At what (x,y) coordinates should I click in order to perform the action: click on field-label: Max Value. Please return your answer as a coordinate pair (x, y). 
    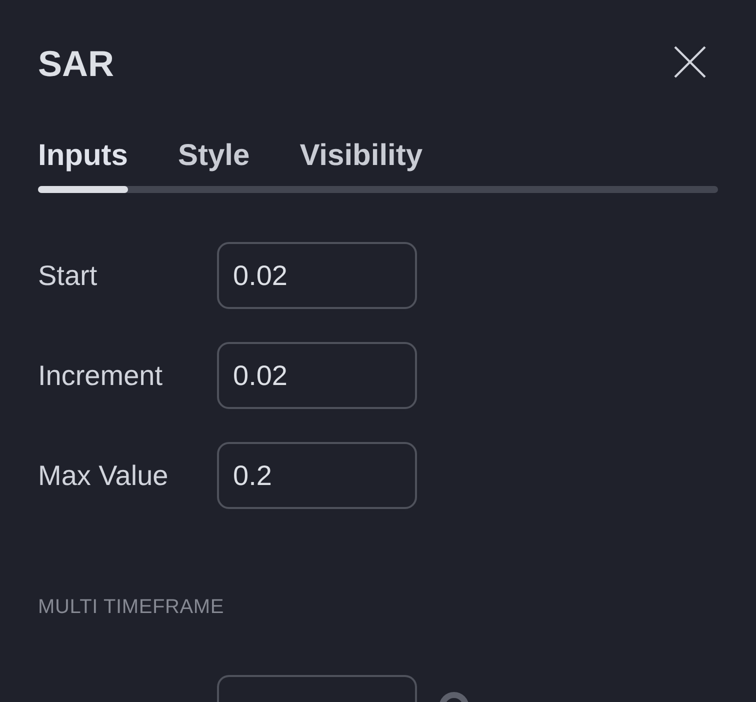
    Looking at the image, I should click on (104, 475).